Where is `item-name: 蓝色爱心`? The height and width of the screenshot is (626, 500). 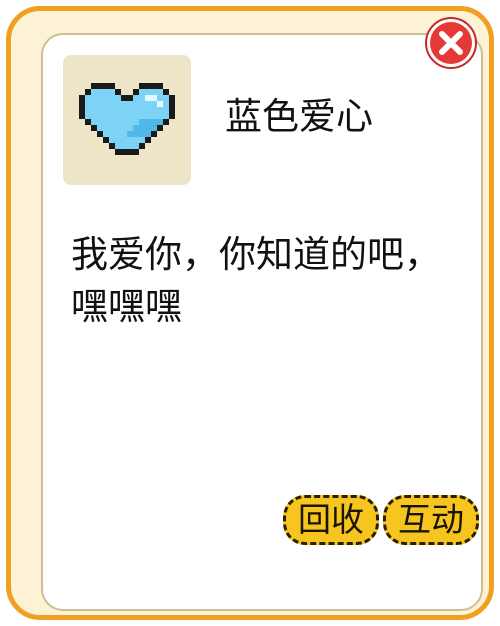
item-name: 蓝色爱心 is located at coordinates (299, 116).